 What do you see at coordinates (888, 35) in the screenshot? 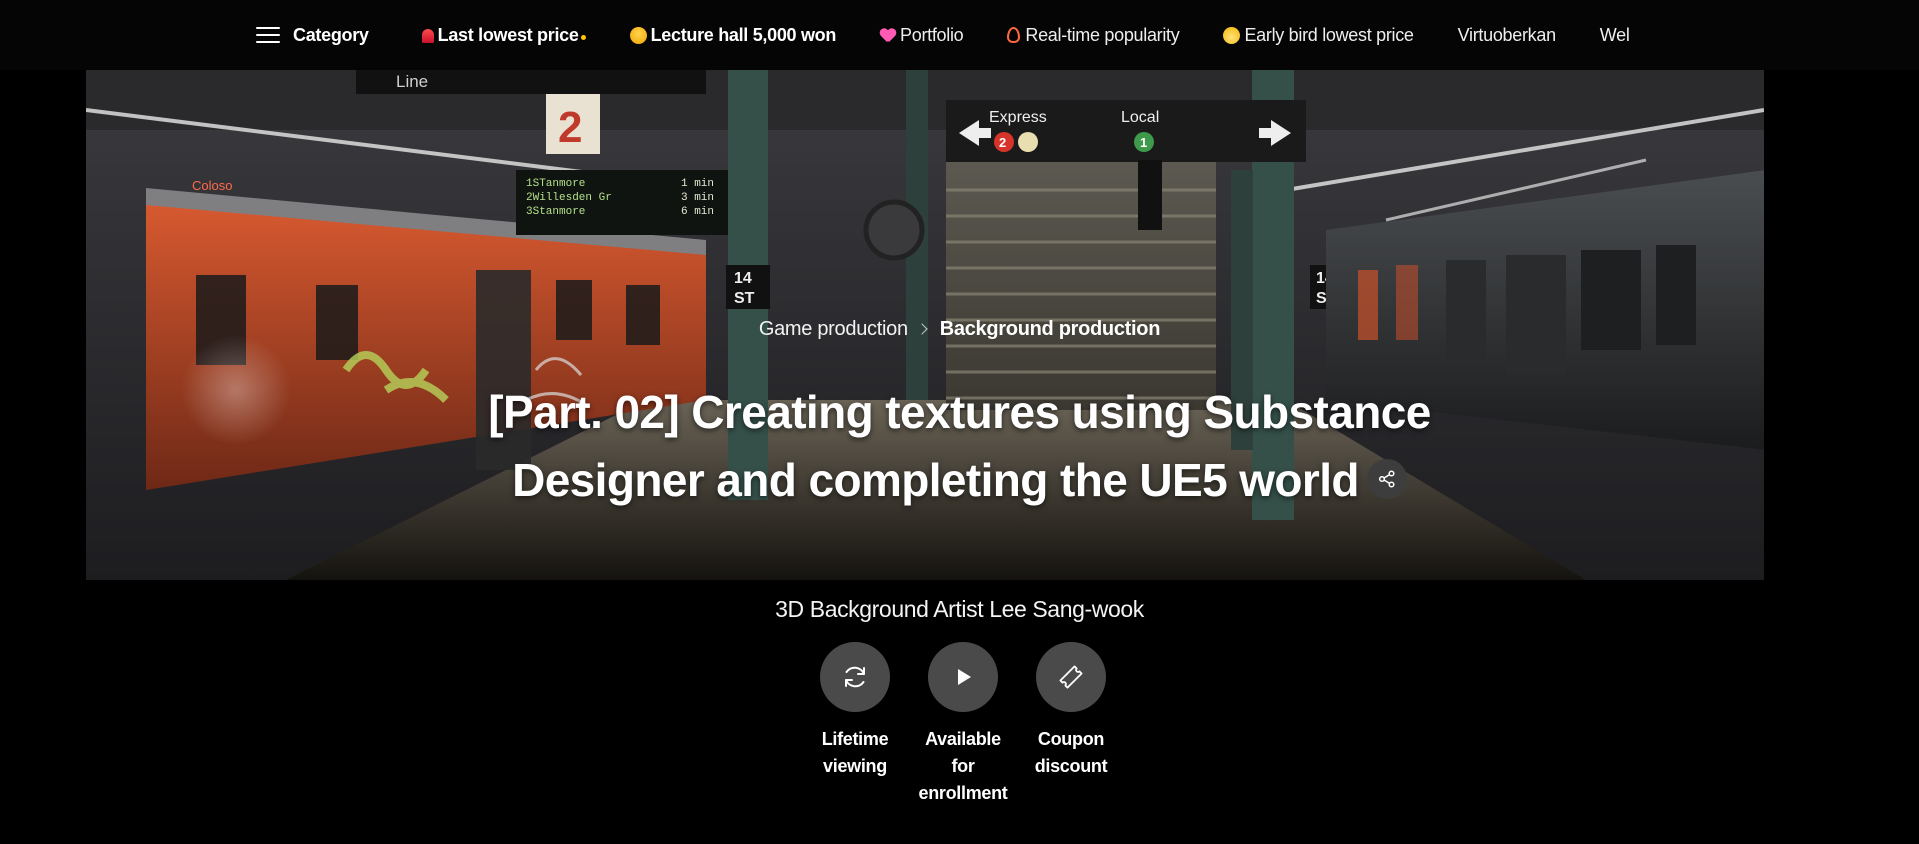
I see `heart-icon` at bounding box center [888, 35].